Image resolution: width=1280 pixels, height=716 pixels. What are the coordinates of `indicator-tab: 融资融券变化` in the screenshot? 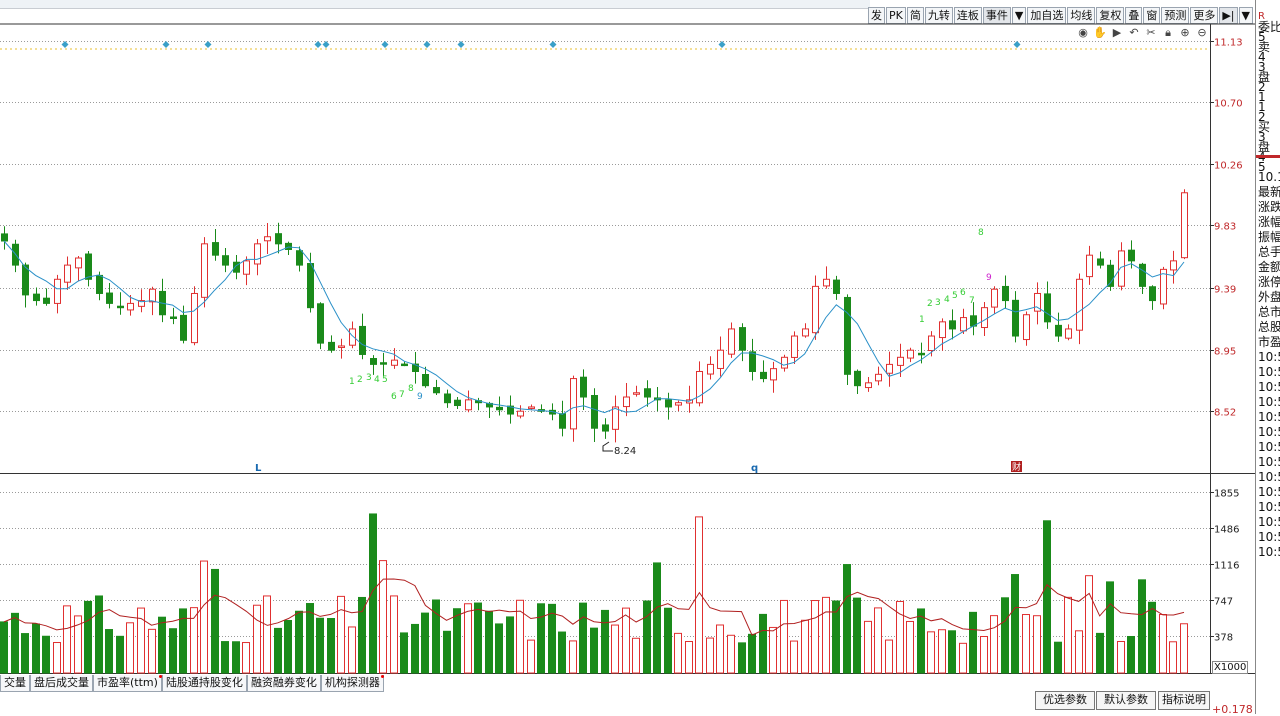 It's located at (283, 683).